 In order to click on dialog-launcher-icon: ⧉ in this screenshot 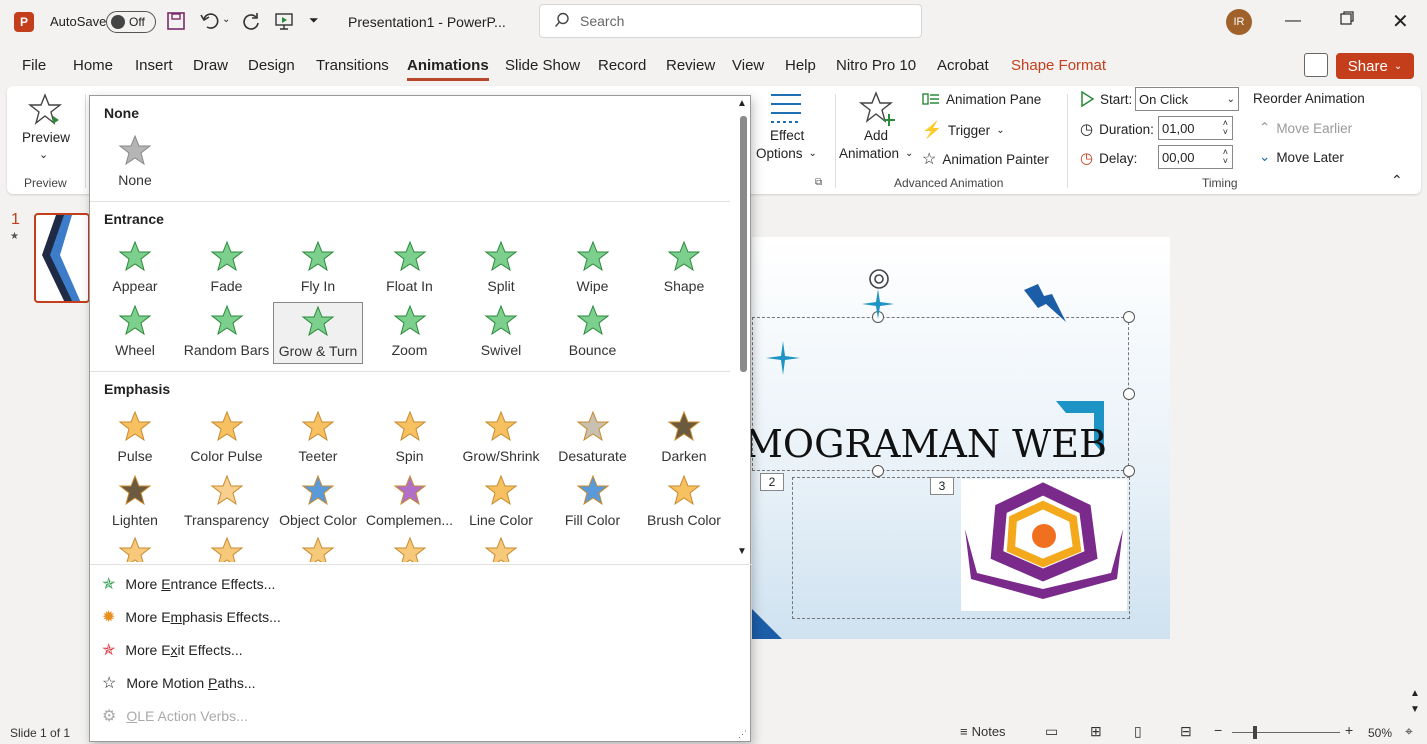, I will do `click(818, 182)`.